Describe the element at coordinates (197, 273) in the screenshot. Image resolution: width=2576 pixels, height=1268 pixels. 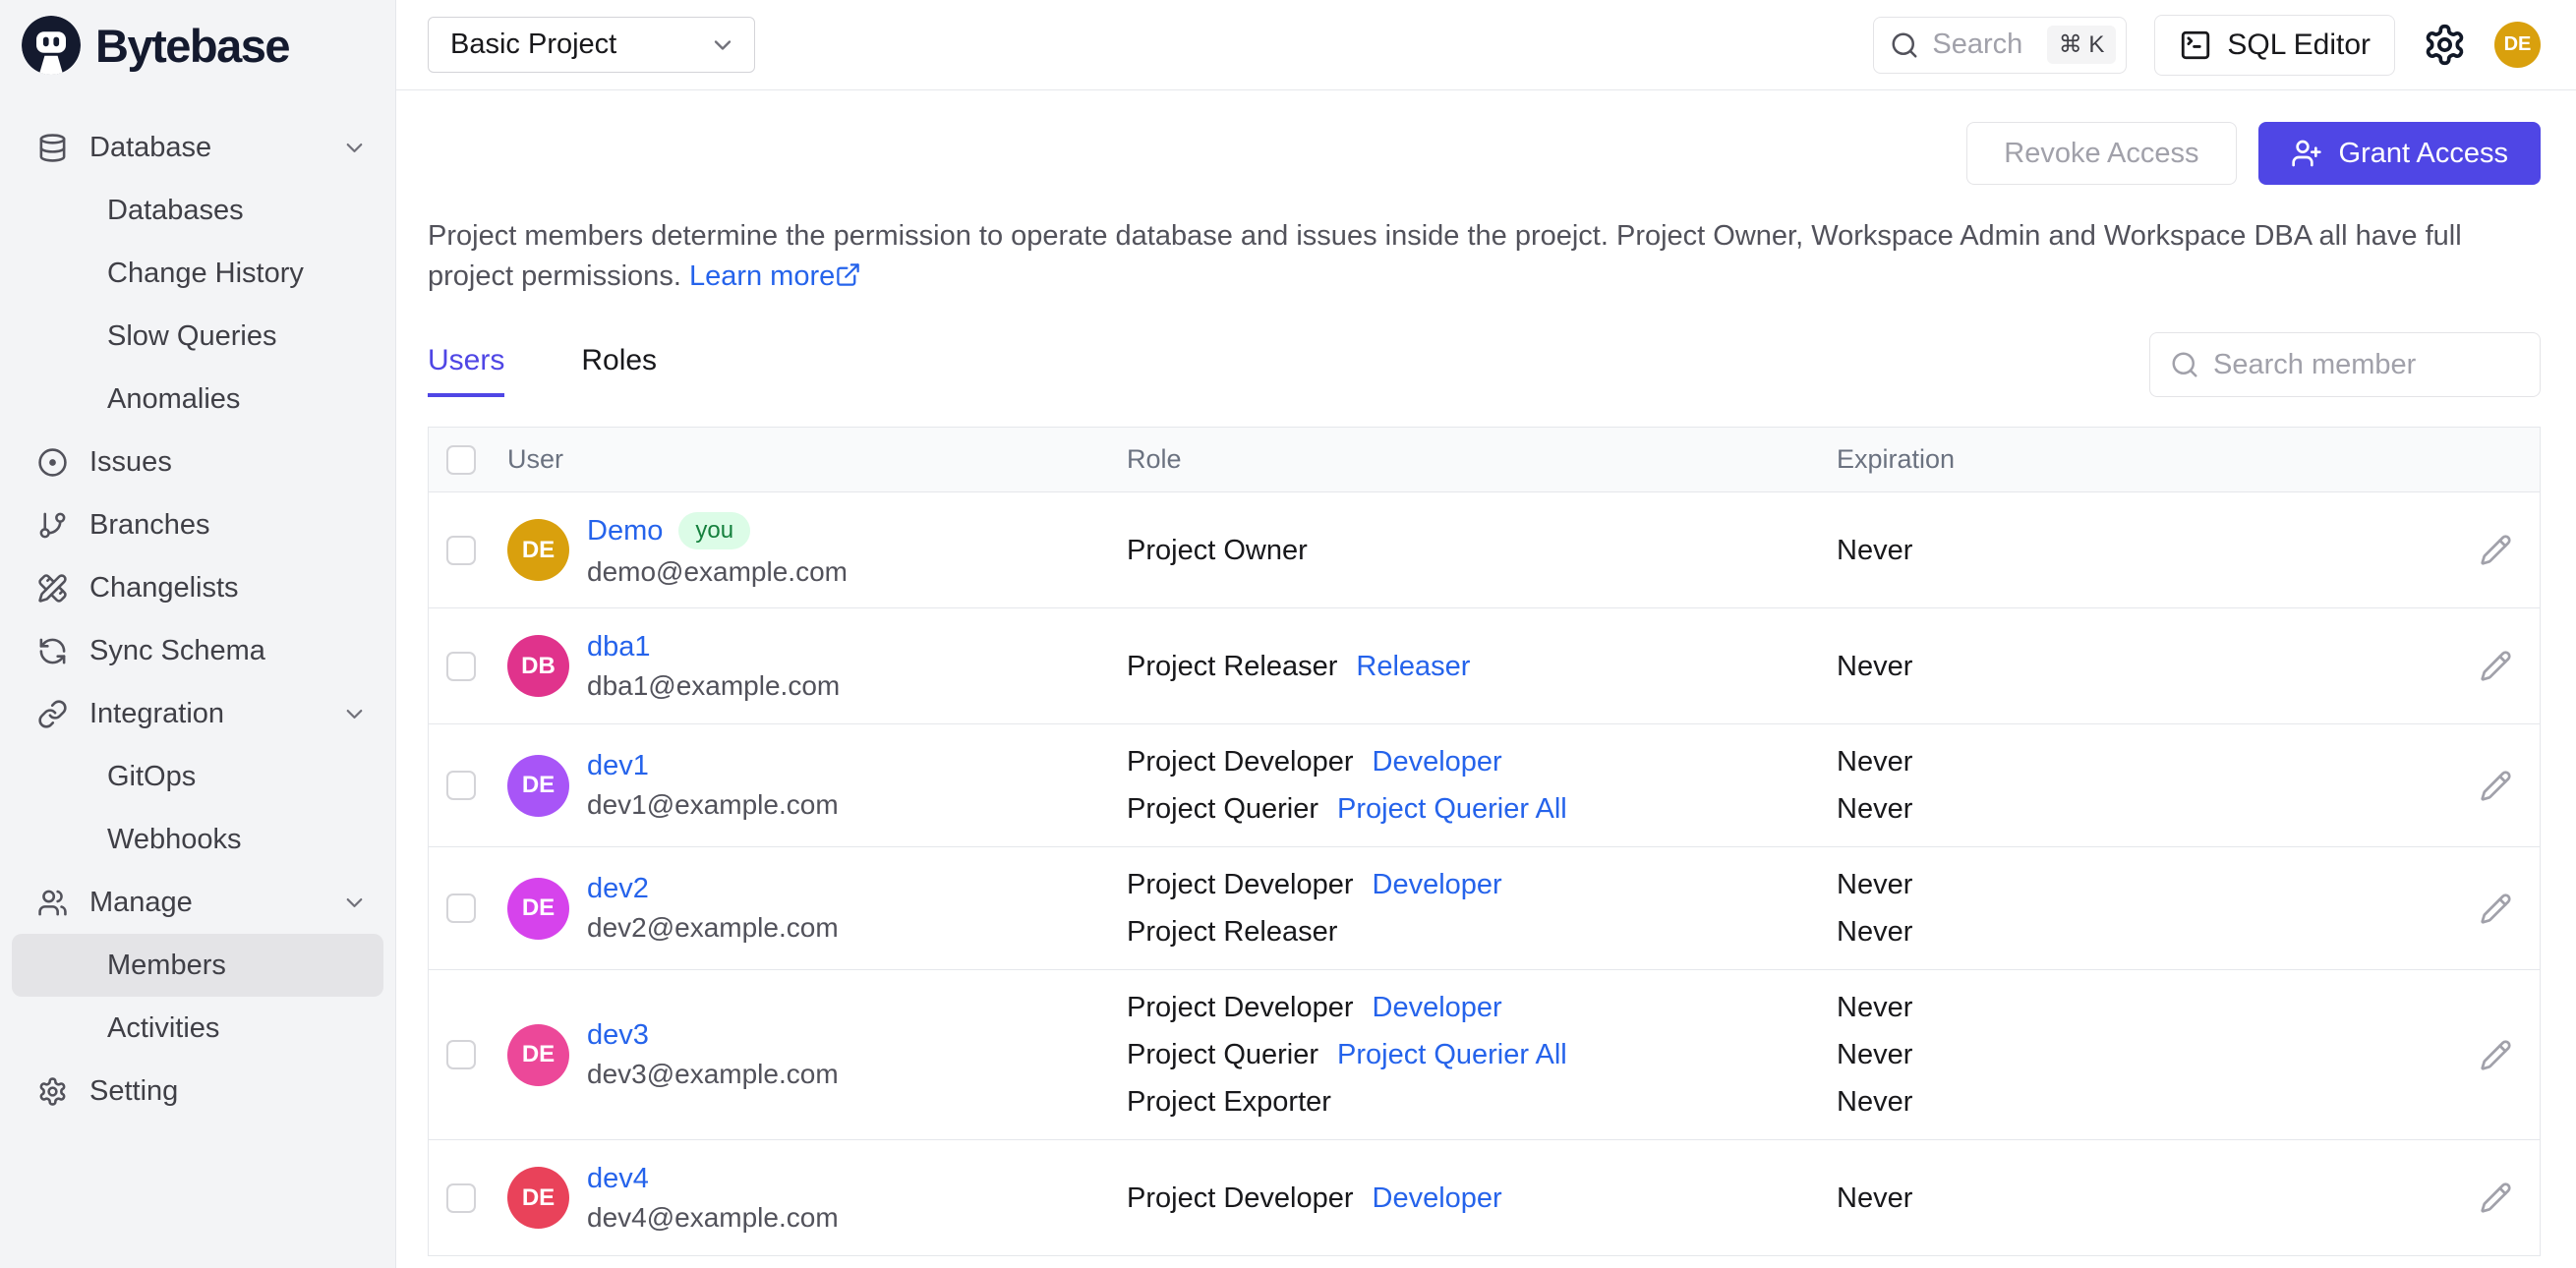
I see `sidebar-item-change-history: Change History` at that location.